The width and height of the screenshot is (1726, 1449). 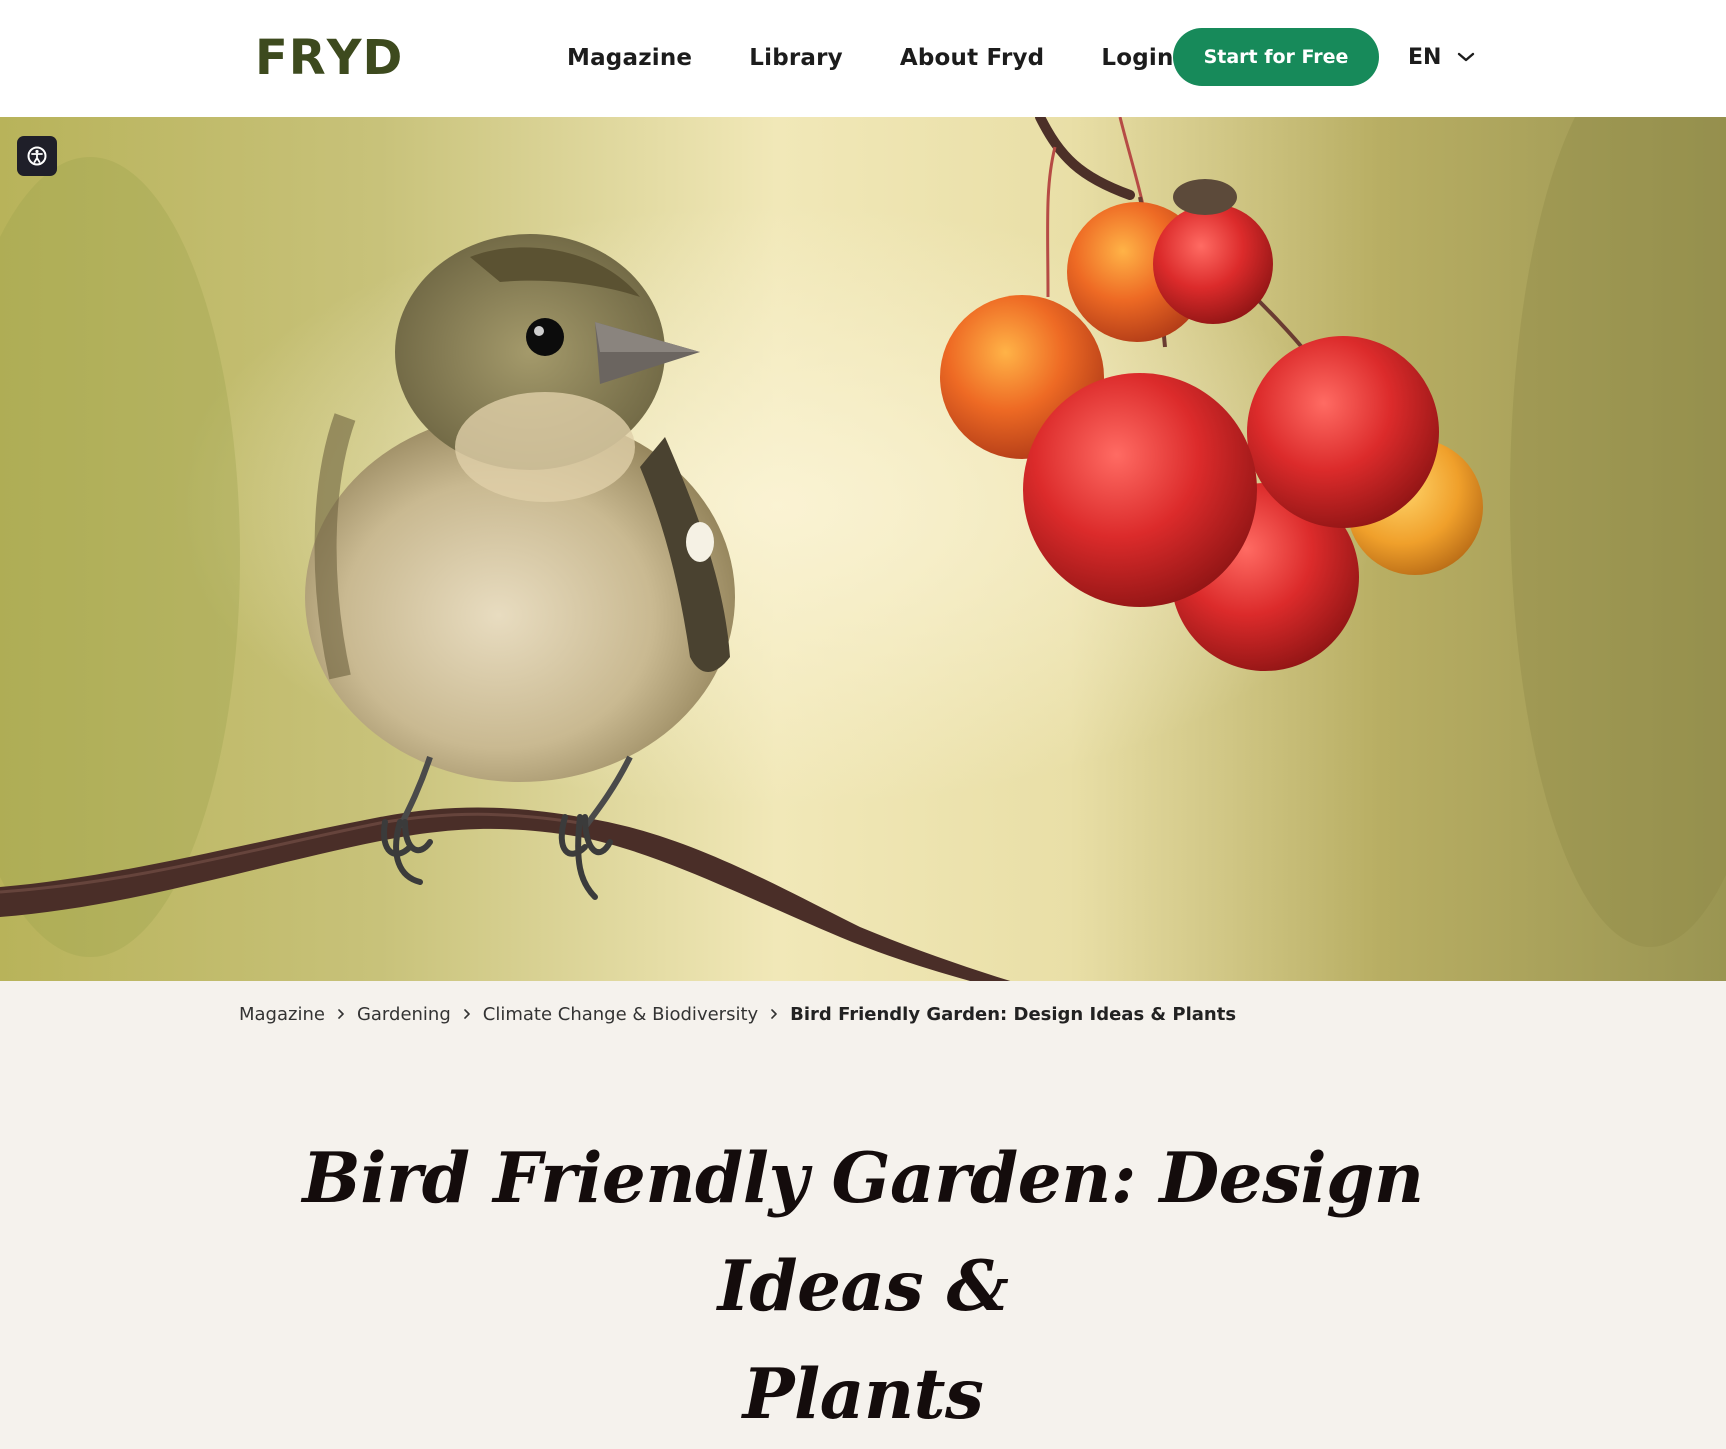 What do you see at coordinates (620, 1014) in the screenshot?
I see `breadcrumb-item-climate-change: Climate Change & Biodiversity` at bounding box center [620, 1014].